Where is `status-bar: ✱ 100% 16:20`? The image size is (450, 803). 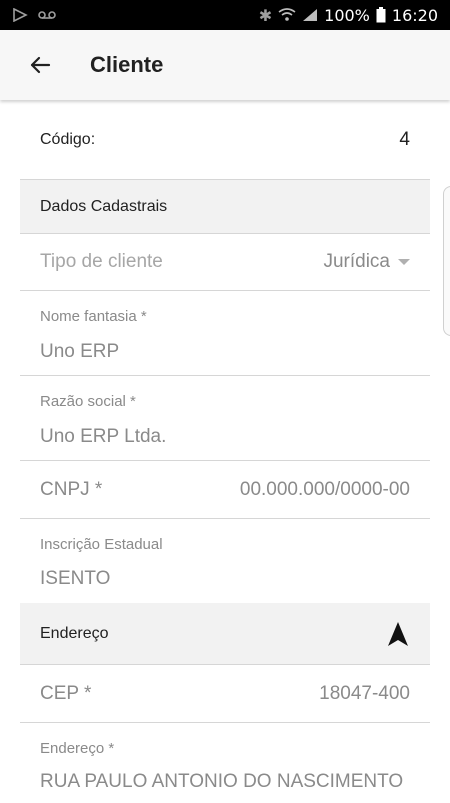 status-bar: ✱ 100% 16:20 is located at coordinates (225, 15).